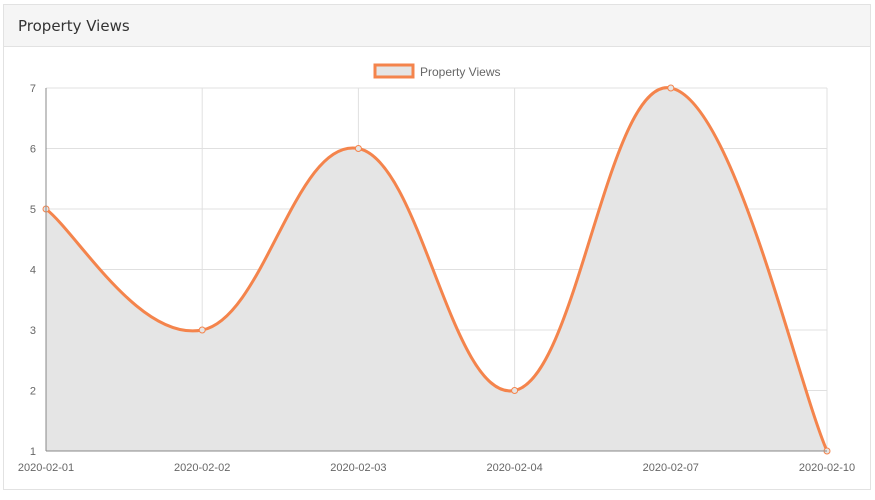  I want to click on y-tick-label: 5, so click(33, 210).